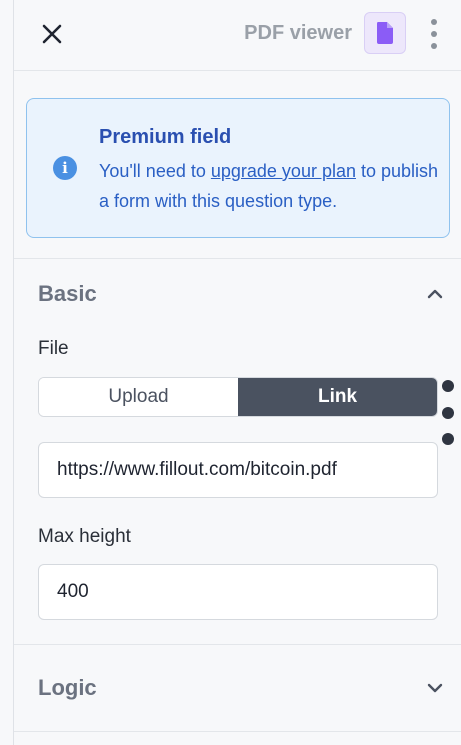 The width and height of the screenshot is (461, 745). What do you see at coordinates (138, 397) in the screenshot?
I see `upload-tab: Upload` at bounding box center [138, 397].